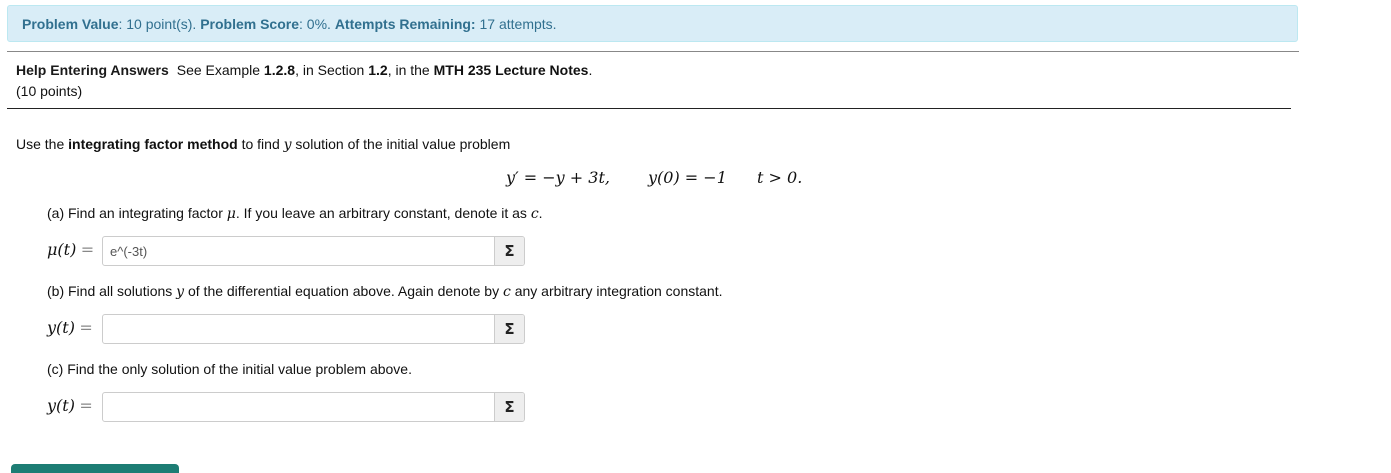  I want to click on part-a-answer-input, so click(298, 251).